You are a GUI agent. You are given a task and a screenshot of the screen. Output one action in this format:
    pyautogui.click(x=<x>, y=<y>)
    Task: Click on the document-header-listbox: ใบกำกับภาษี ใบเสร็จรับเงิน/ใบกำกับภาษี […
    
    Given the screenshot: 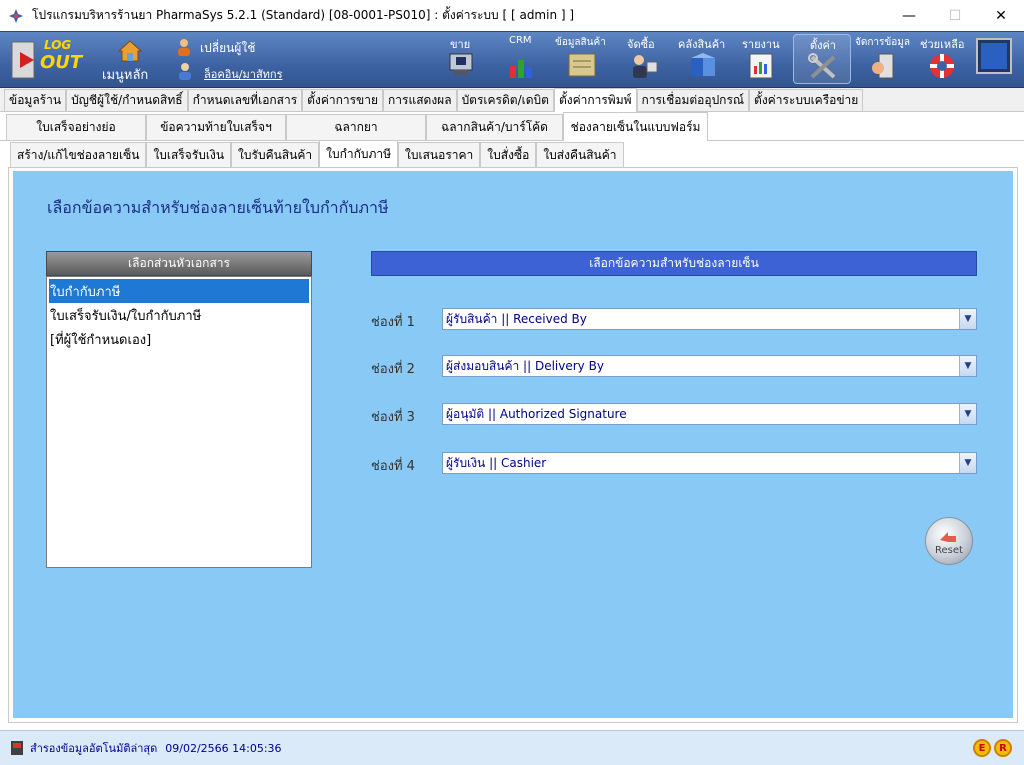 What is the action you would take?
    pyautogui.click(x=179, y=422)
    